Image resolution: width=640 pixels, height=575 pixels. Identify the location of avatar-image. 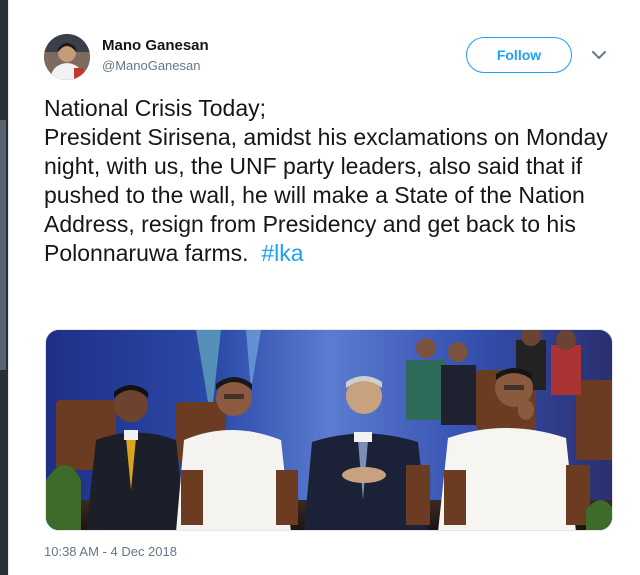
(67, 57).